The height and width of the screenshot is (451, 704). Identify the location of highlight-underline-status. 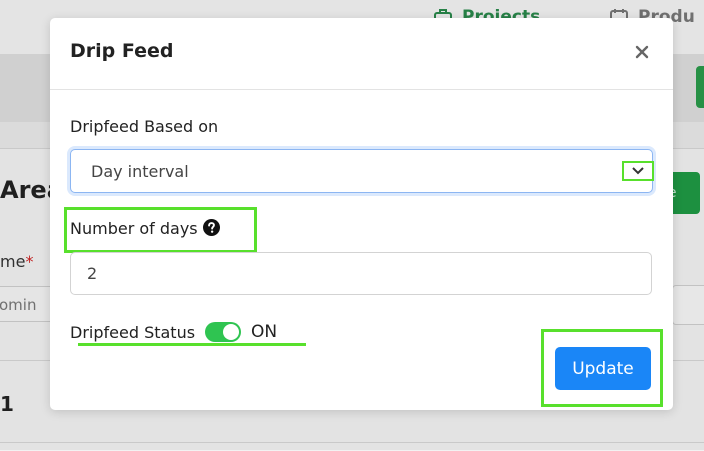
(192, 344).